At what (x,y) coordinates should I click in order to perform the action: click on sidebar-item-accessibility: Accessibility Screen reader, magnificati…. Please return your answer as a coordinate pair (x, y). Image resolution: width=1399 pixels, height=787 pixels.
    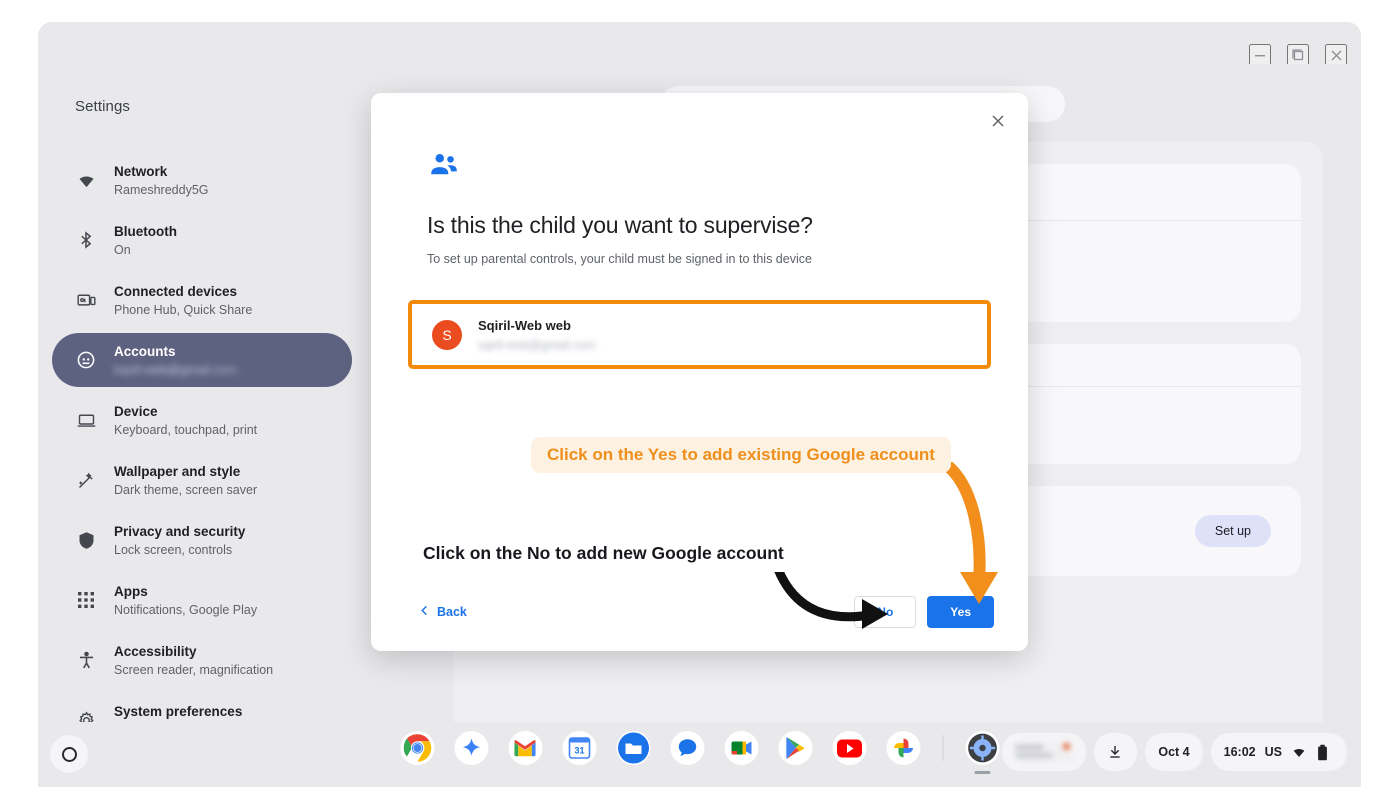
    Looking at the image, I should click on (202, 660).